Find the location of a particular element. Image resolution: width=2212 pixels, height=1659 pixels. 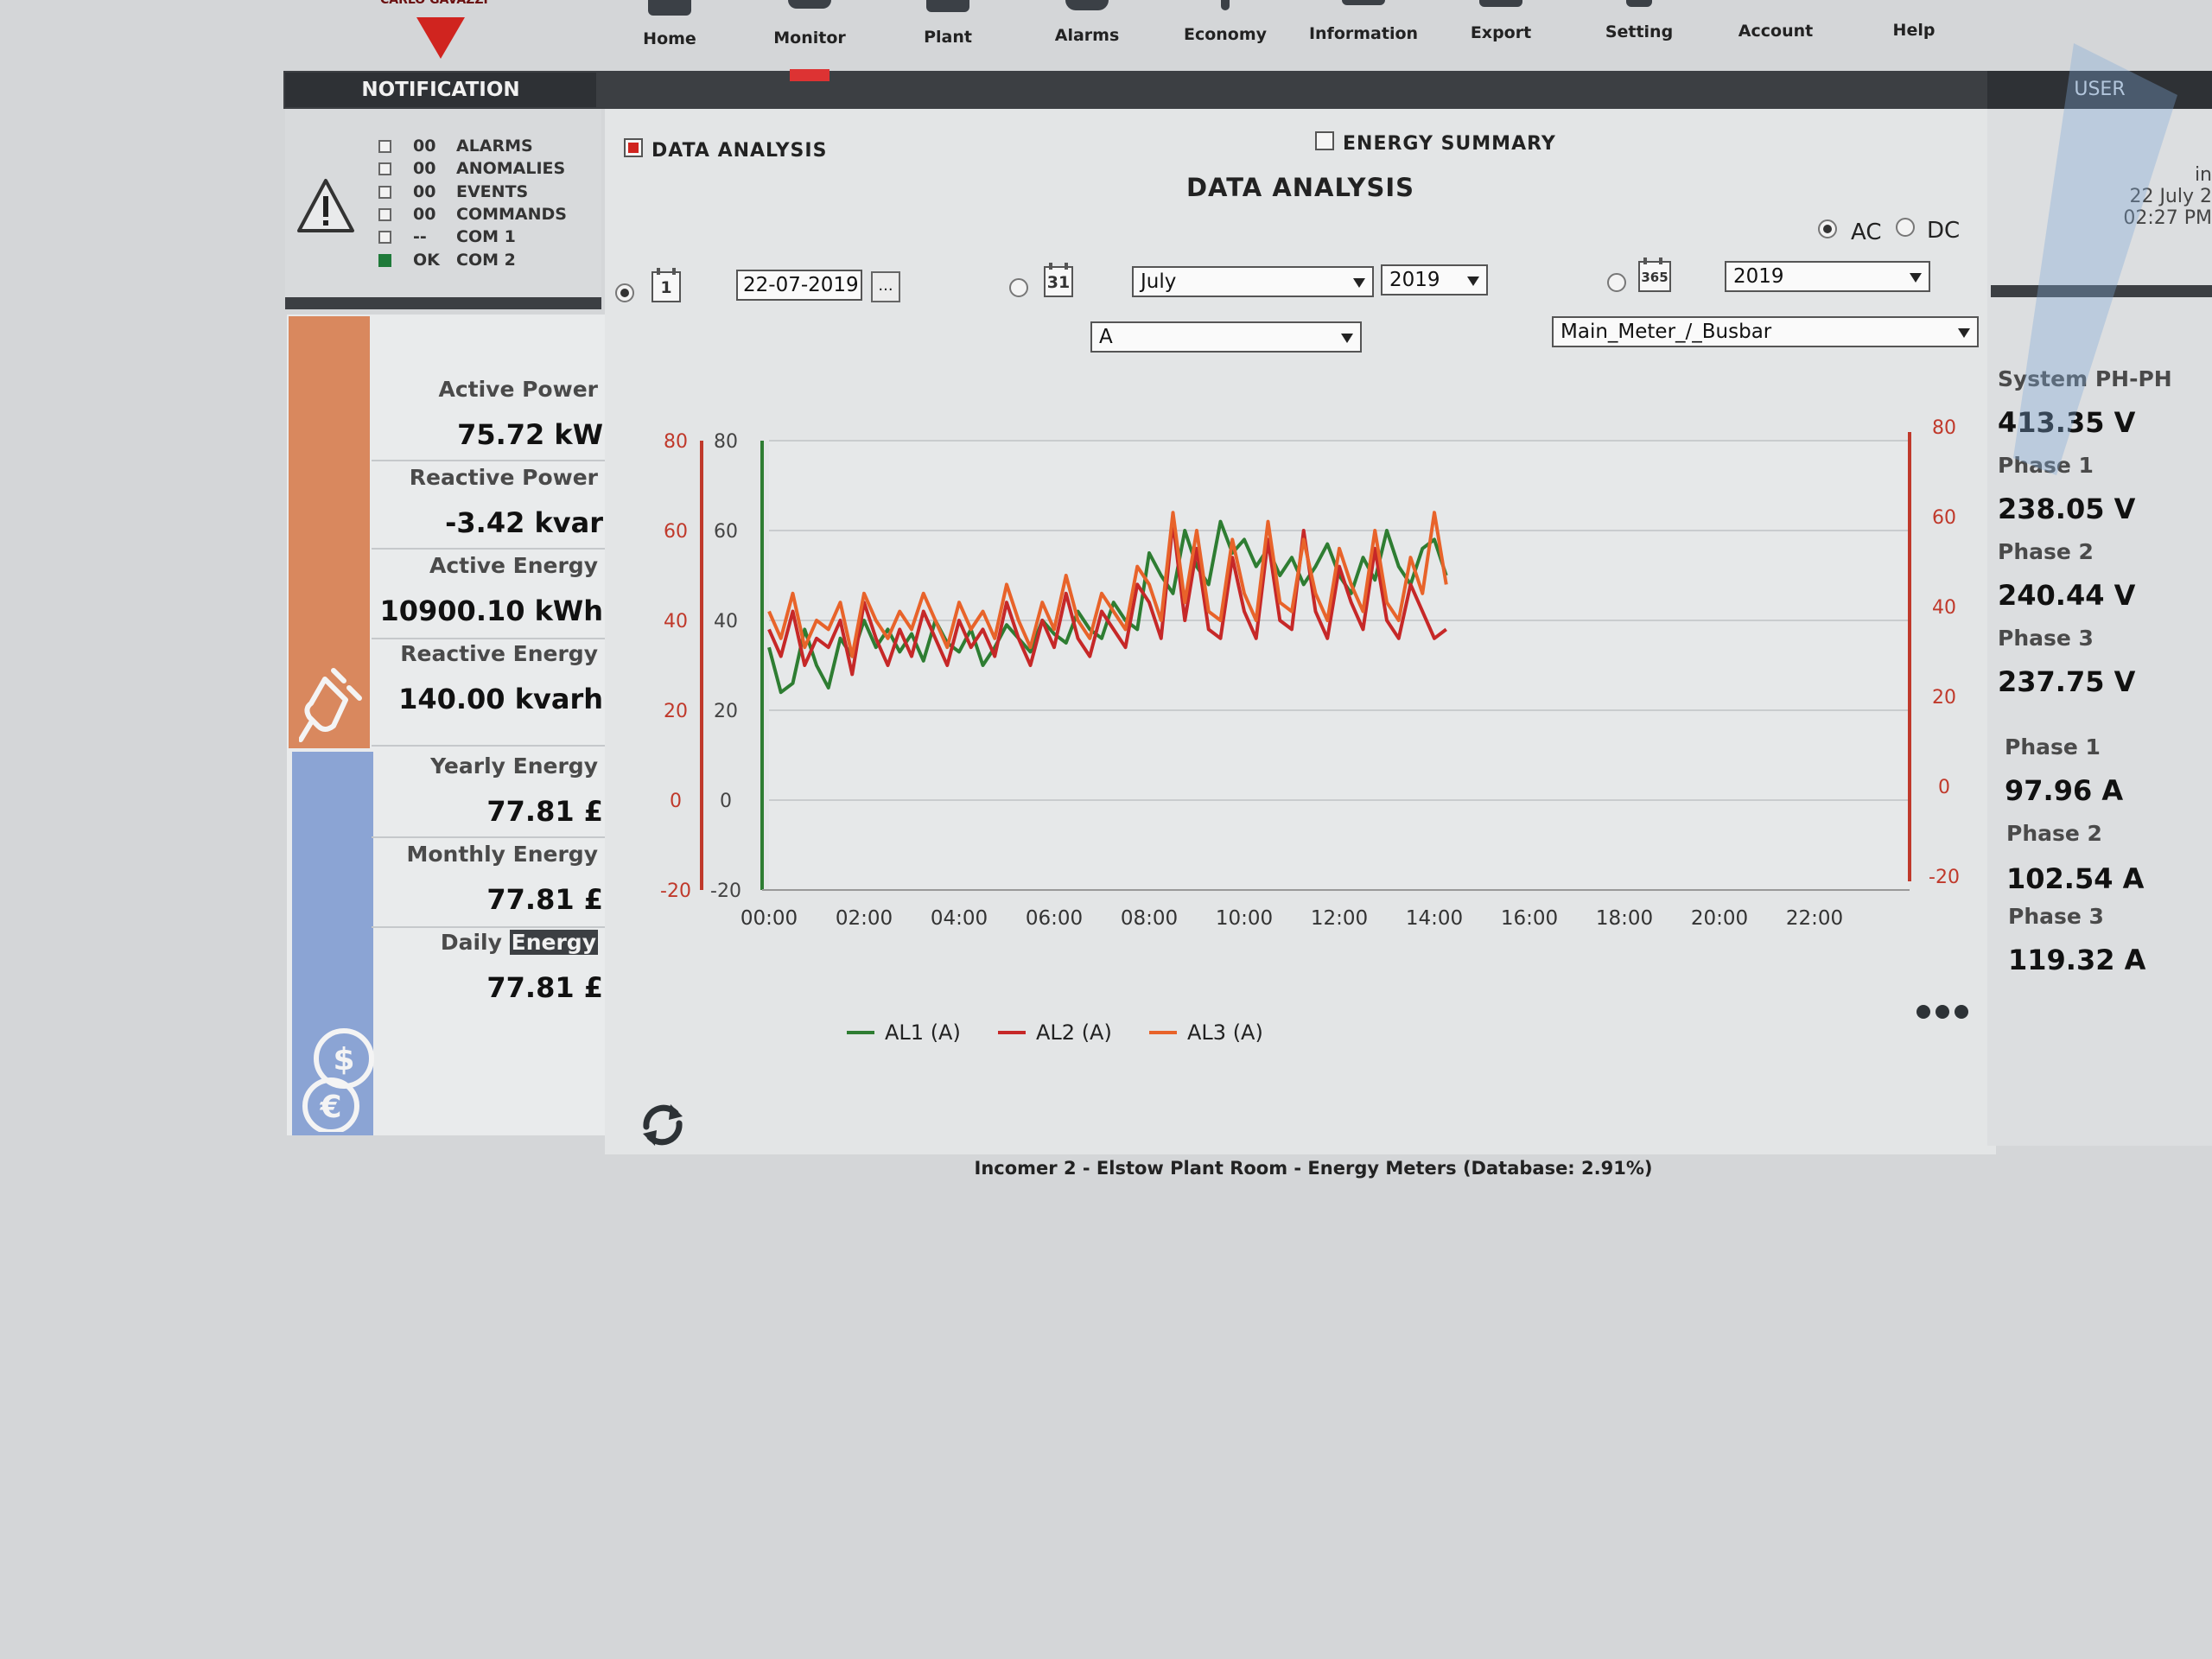

nav-monitor: Monitor is located at coordinates (809, 26).